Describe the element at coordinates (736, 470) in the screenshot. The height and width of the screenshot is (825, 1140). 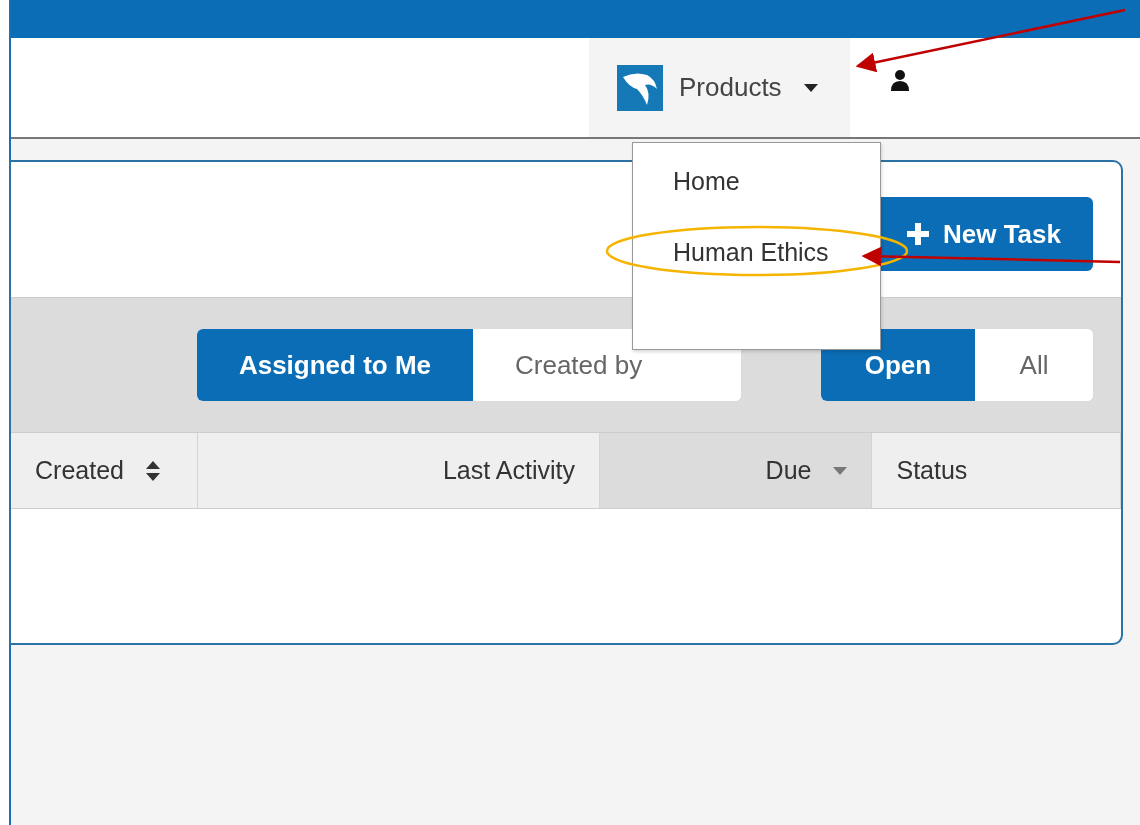
I see `column-header: Due` at that location.